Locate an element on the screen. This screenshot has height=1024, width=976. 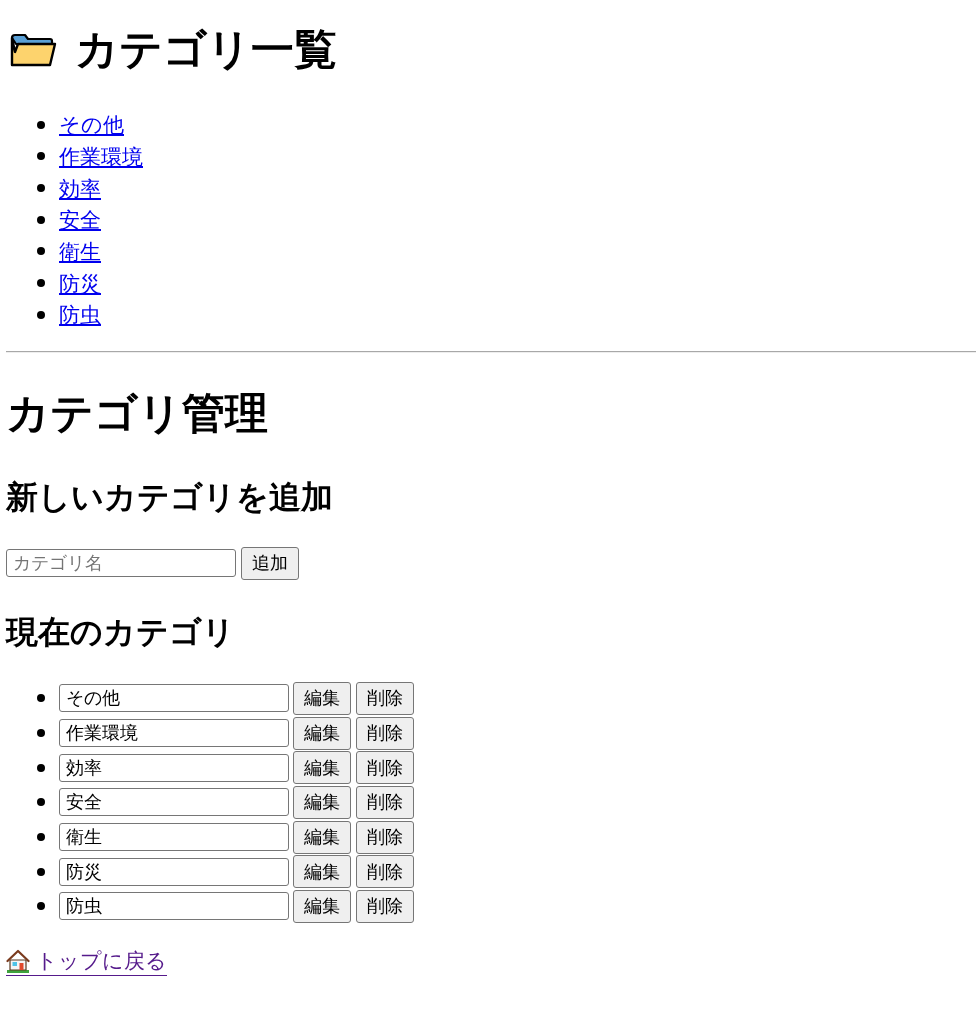
category-link: 作業環境 is located at coordinates (101, 156).